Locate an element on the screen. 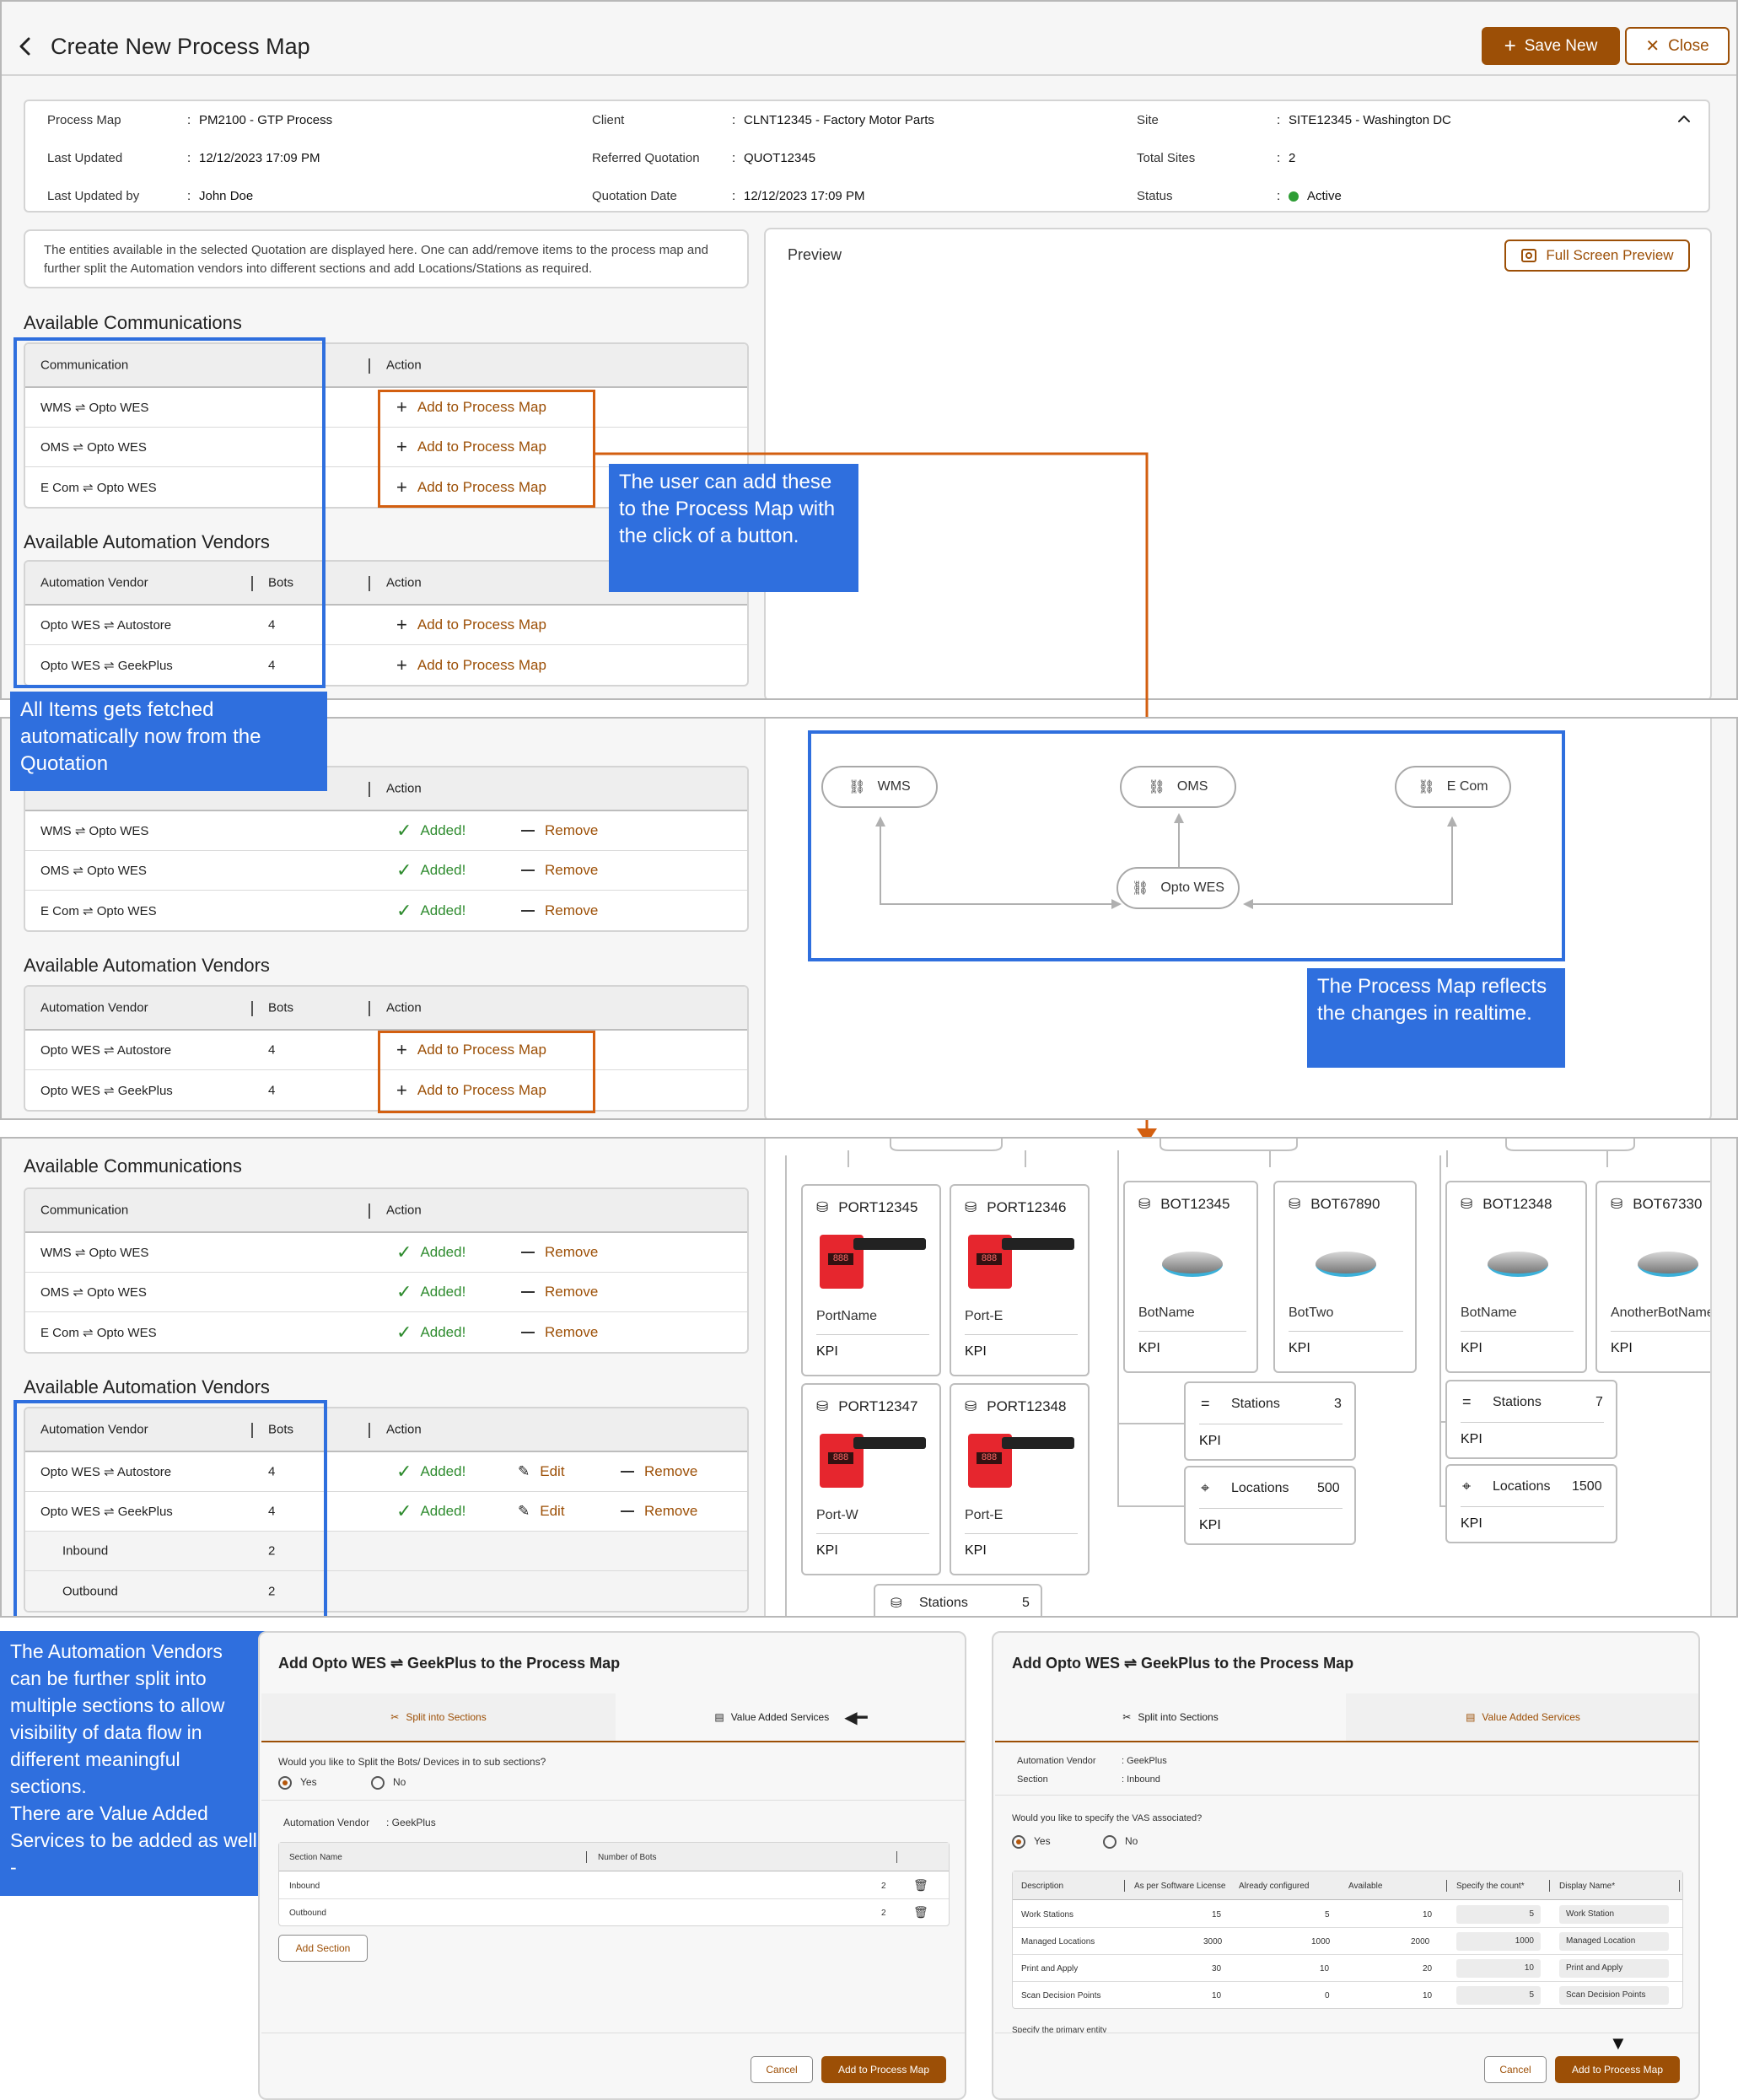 This screenshot has height=2100, width=1738. robot-image is located at coordinates (1668, 1265).